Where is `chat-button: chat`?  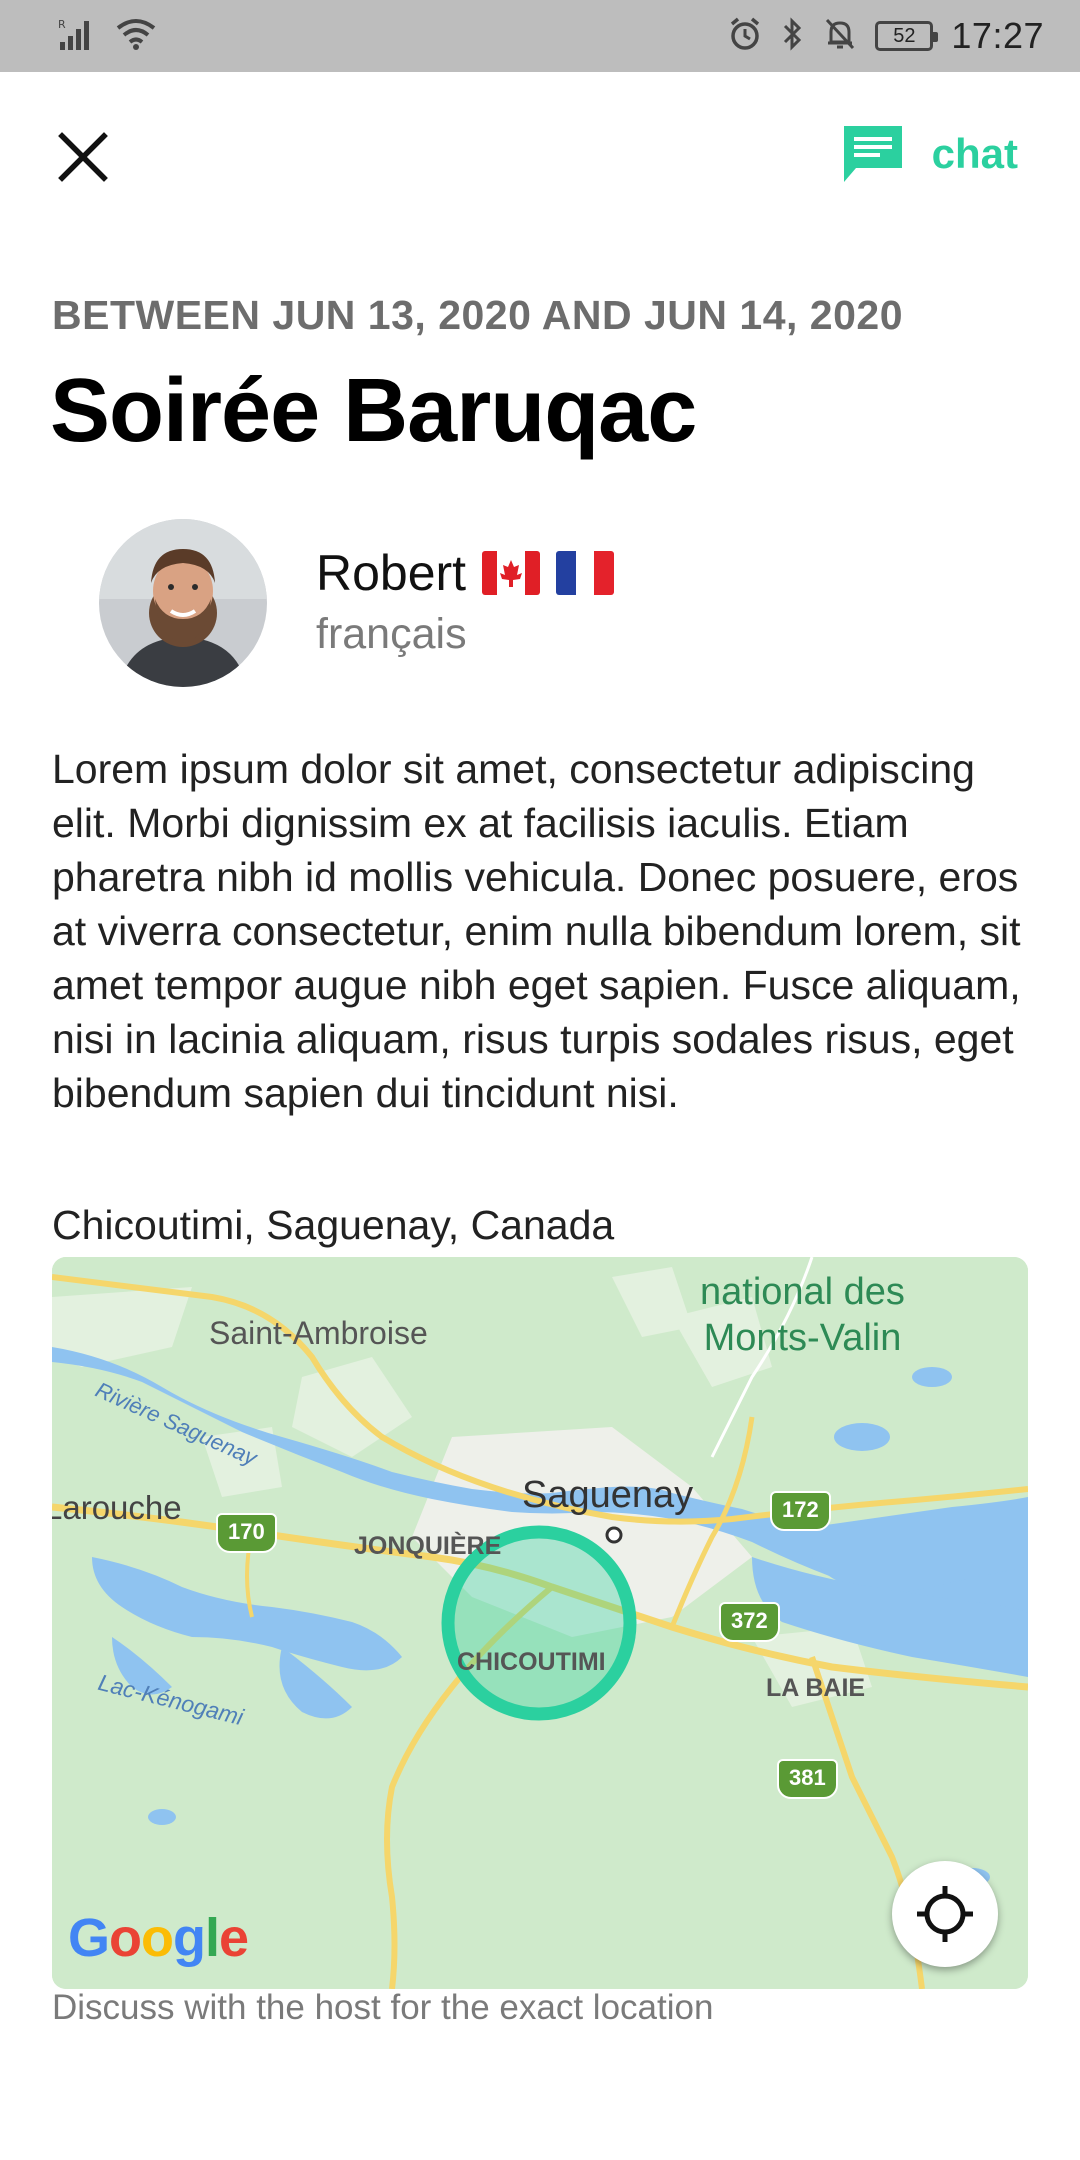
chat-button: chat is located at coordinates (930, 154).